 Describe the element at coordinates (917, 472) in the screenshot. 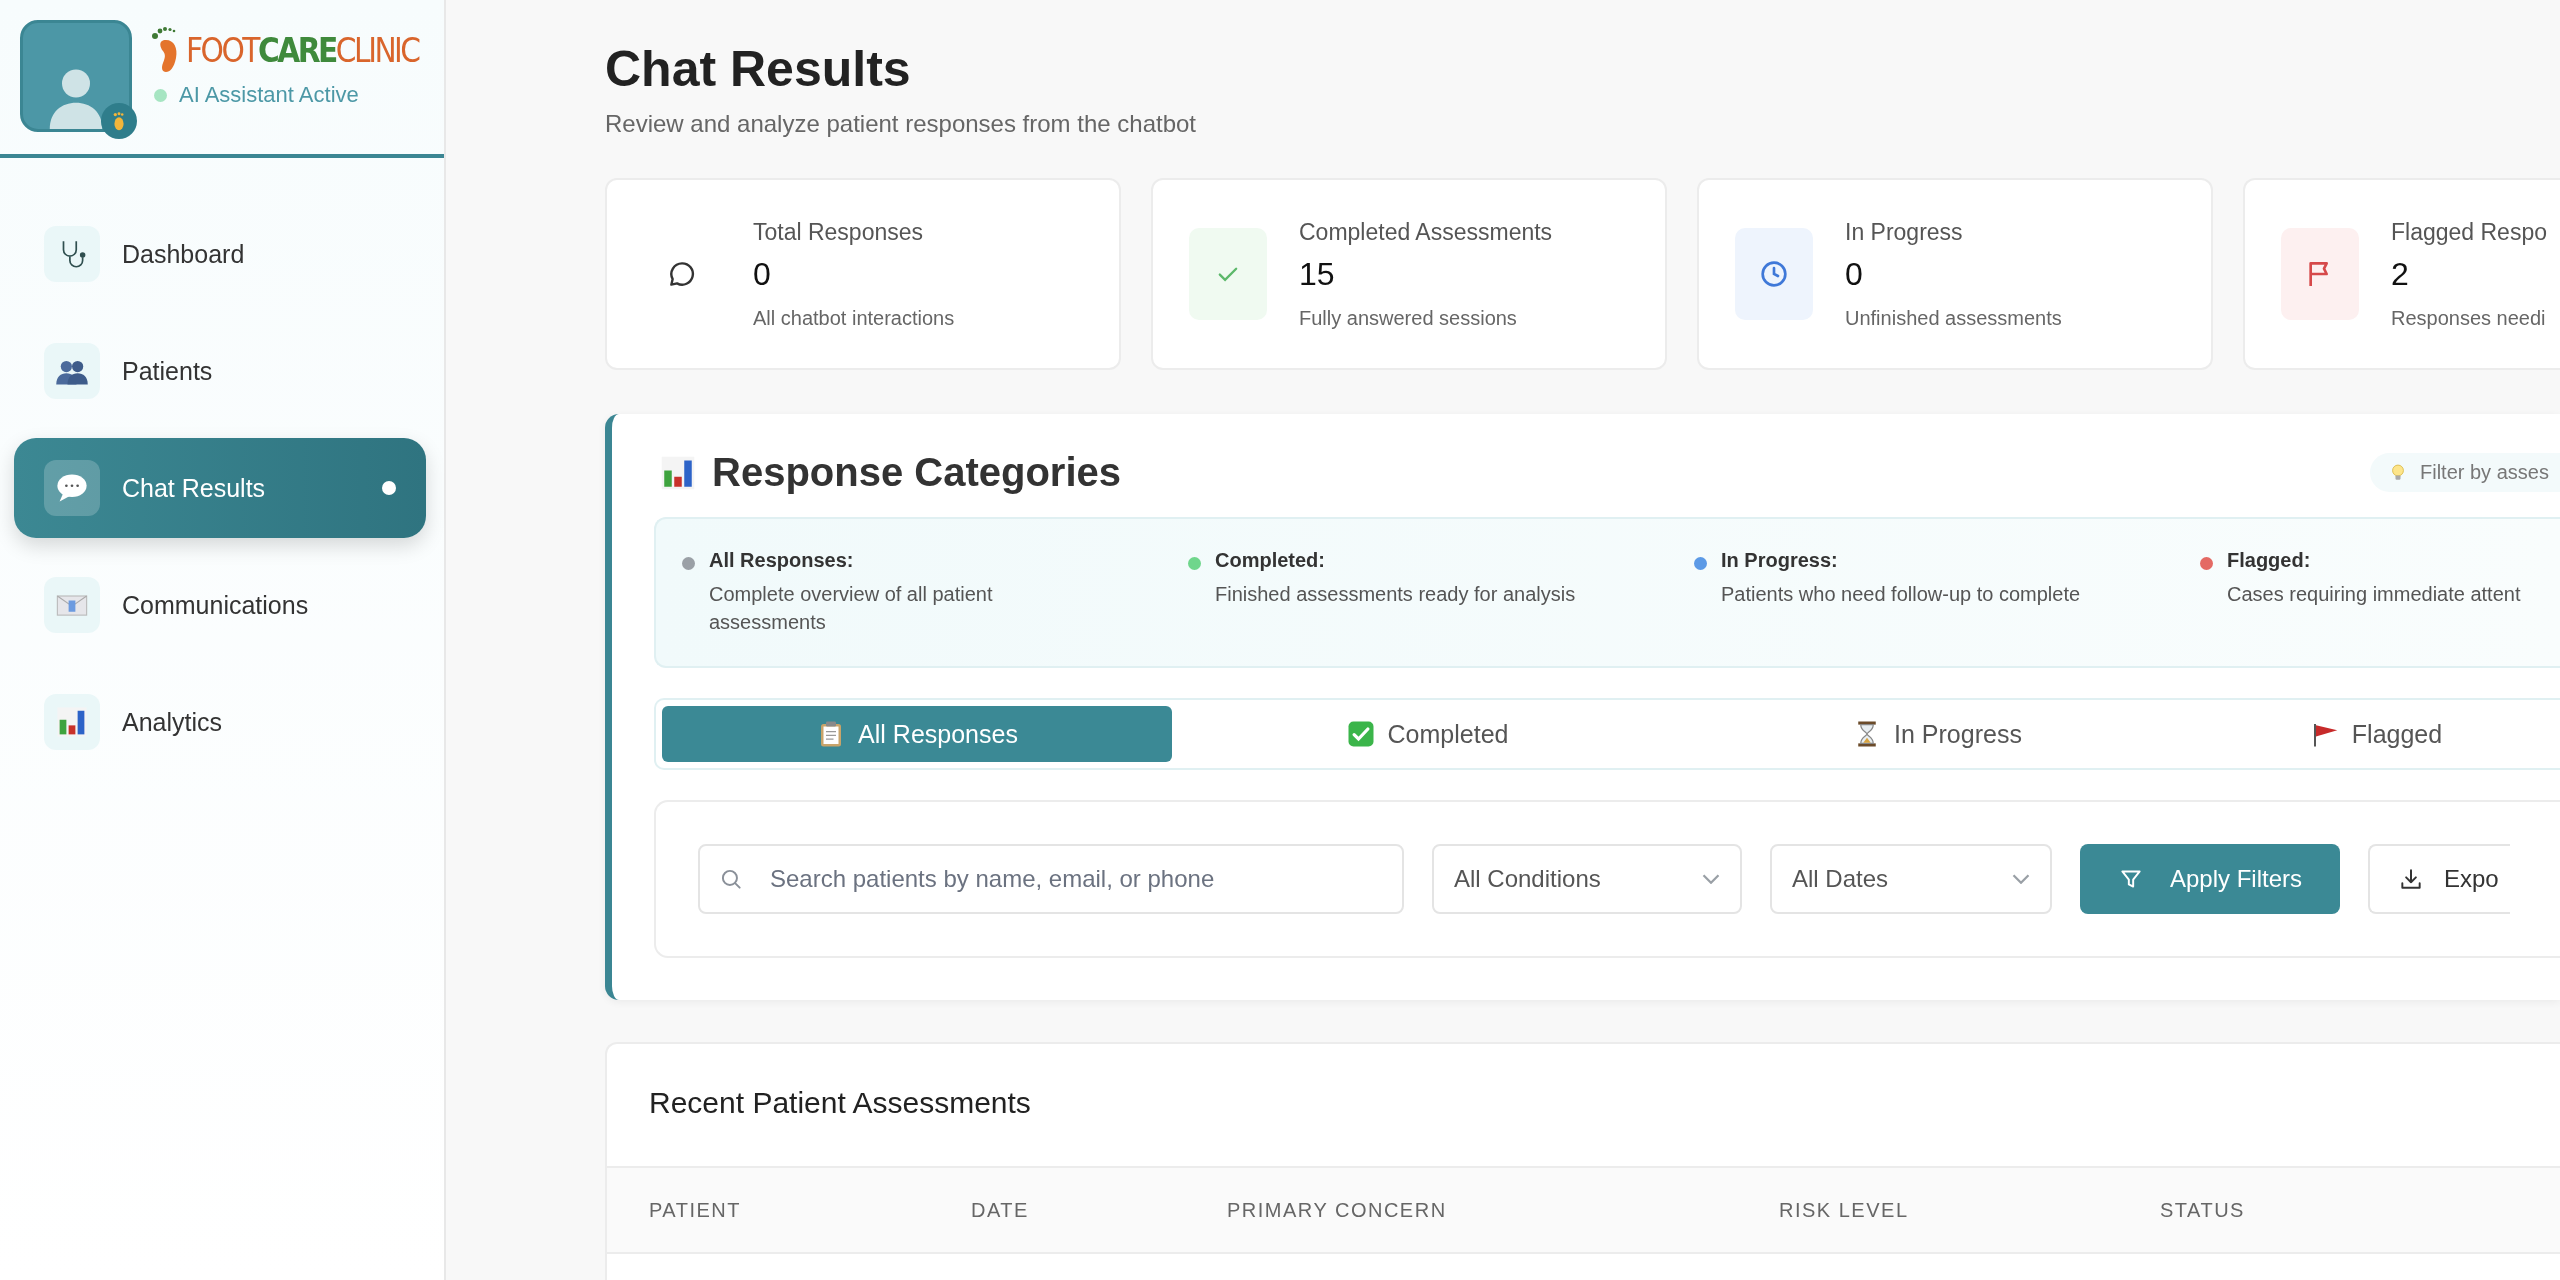

I see `section-title: Response Categories` at that location.